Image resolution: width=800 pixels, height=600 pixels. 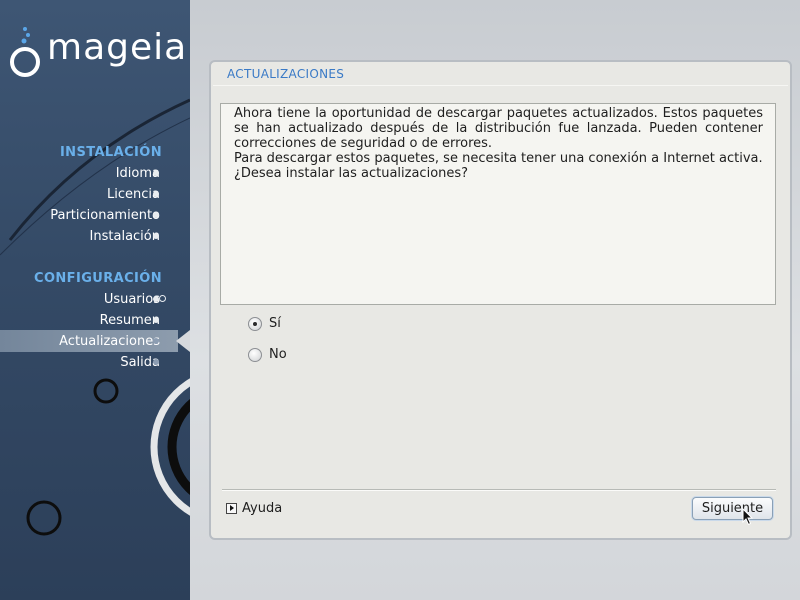 I want to click on help-expander: Ayuda, so click(x=254, y=508).